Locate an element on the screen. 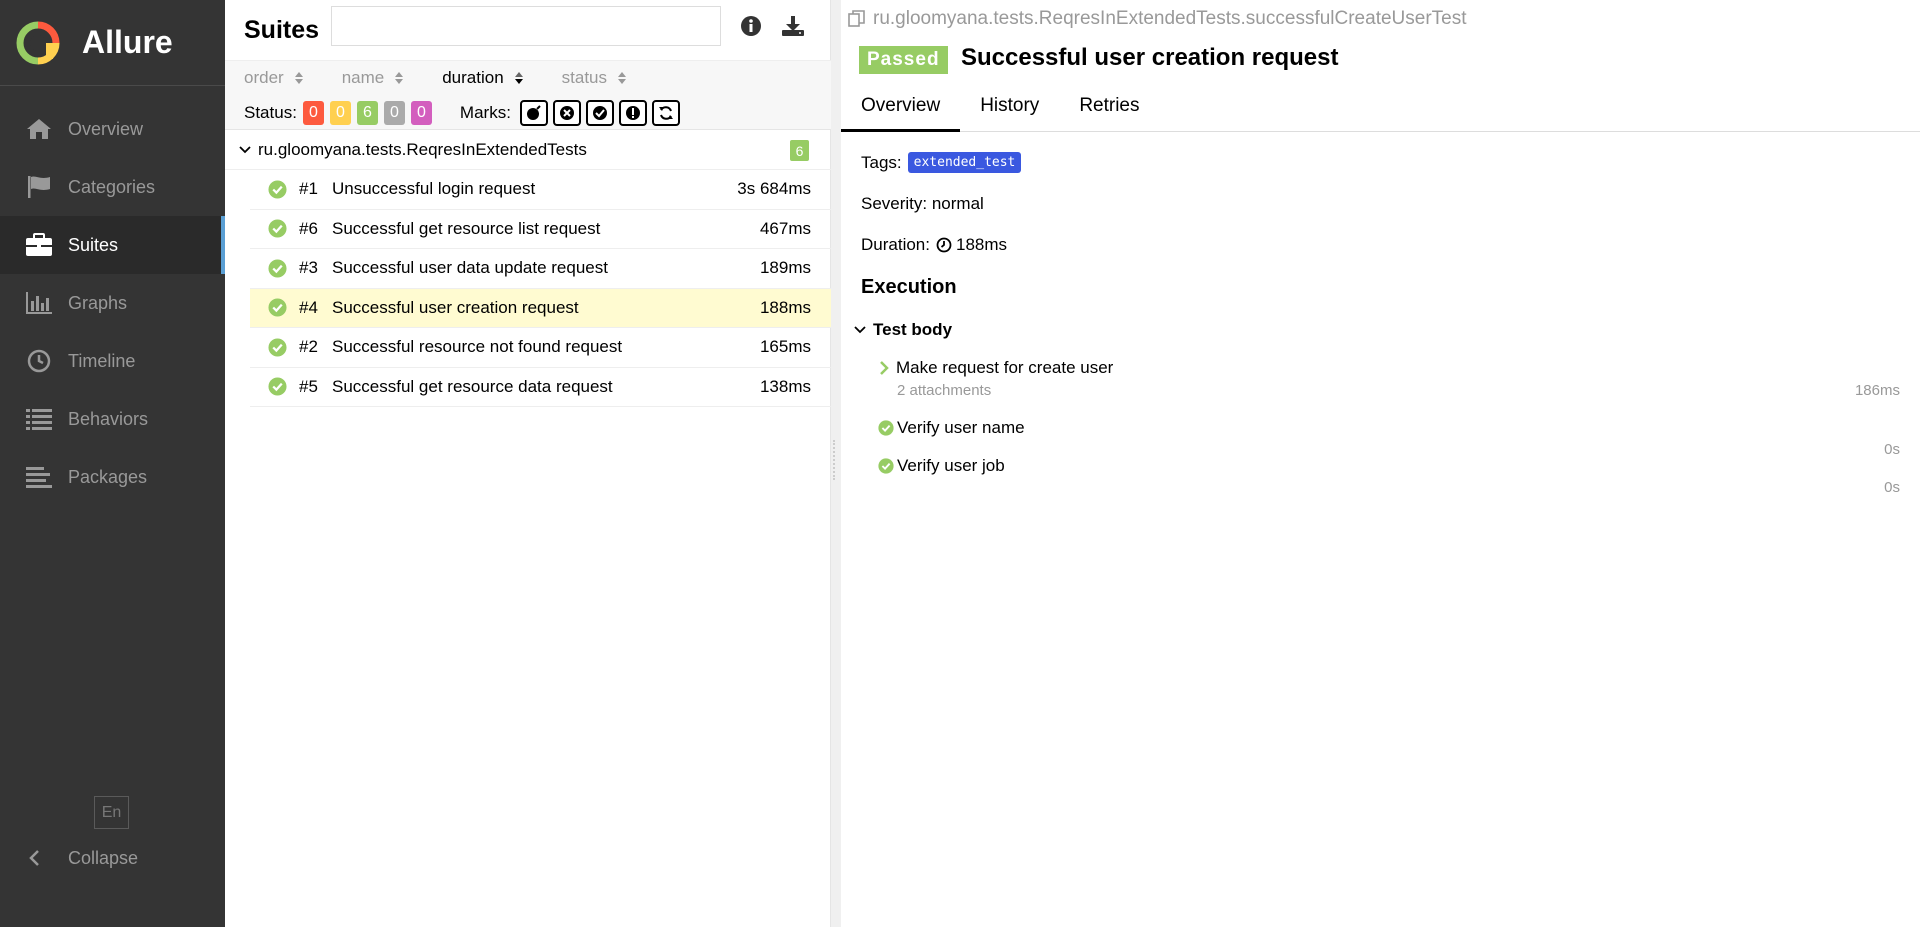  sort-name: name is located at coordinates (373, 78).